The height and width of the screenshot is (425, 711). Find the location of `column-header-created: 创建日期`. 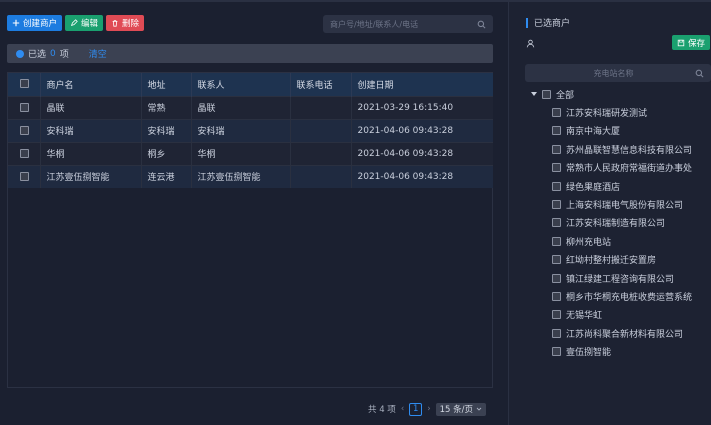

column-header-created: 创建日期 is located at coordinates (422, 84).